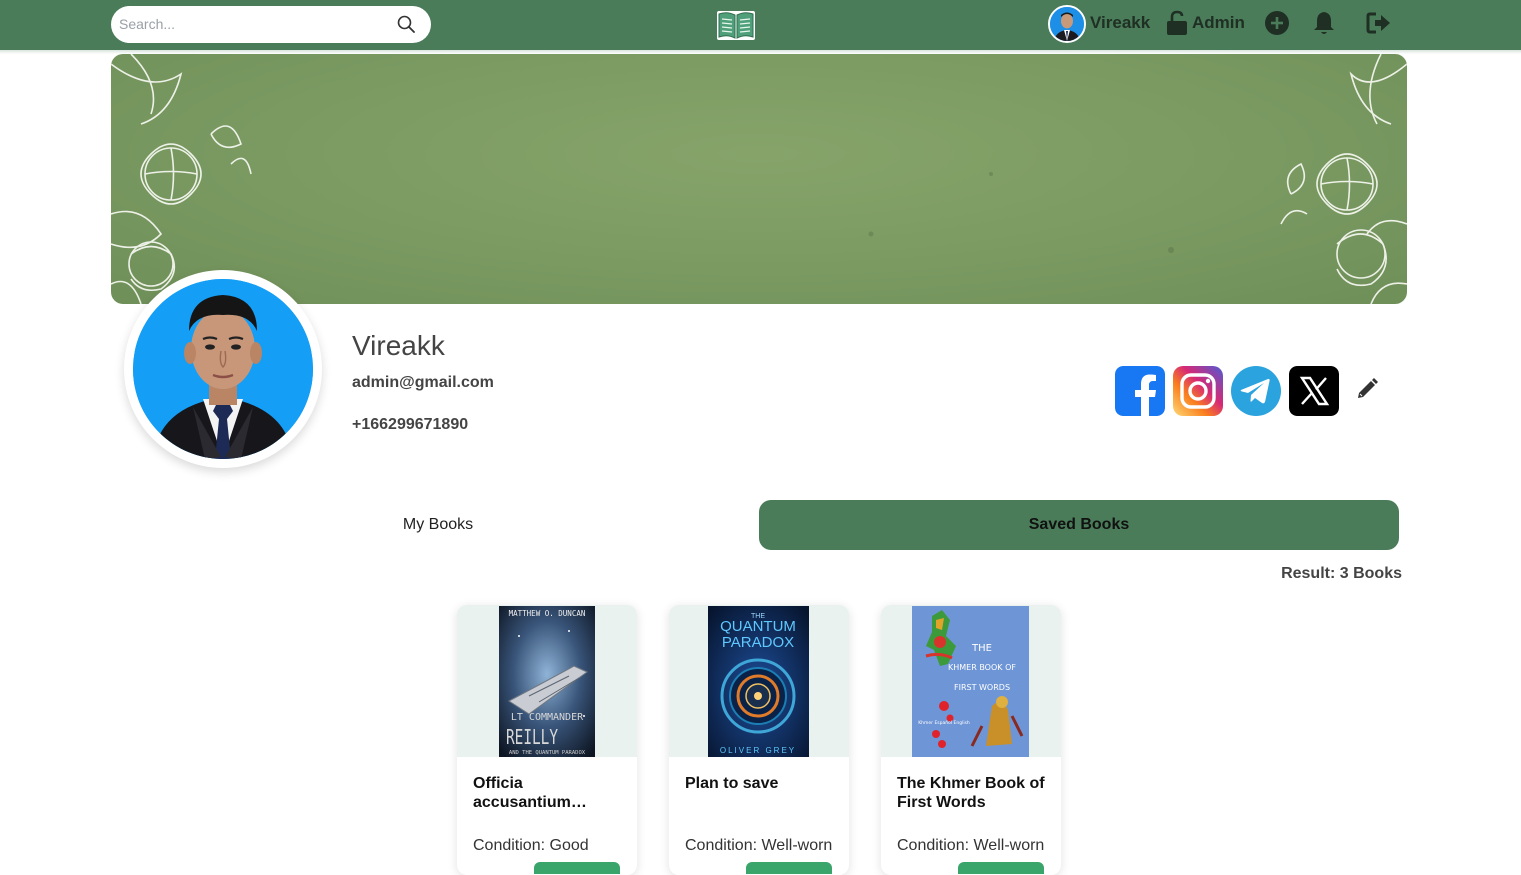 The width and height of the screenshot is (1521, 875). What do you see at coordinates (977, 793) in the screenshot?
I see `book-title: The Khmer Book of First Words` at bounding box center [977, 793].